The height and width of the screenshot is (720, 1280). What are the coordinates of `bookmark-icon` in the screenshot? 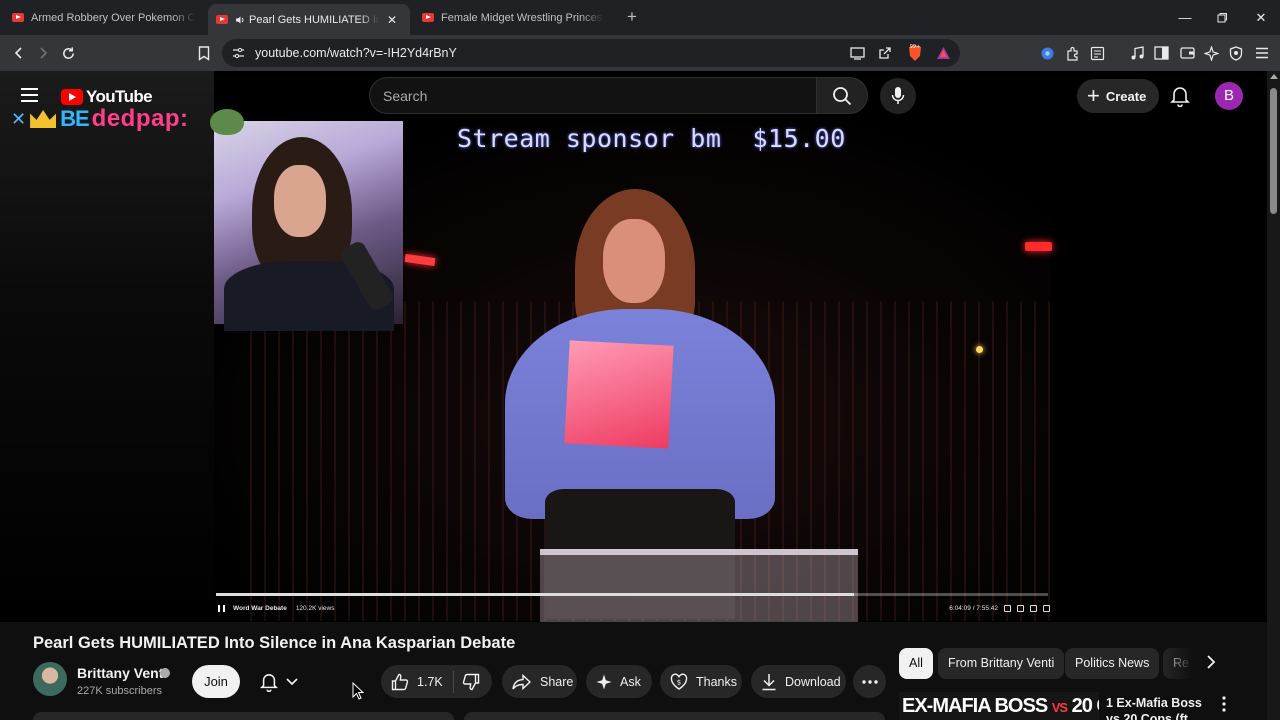 It's located at (204, 53).